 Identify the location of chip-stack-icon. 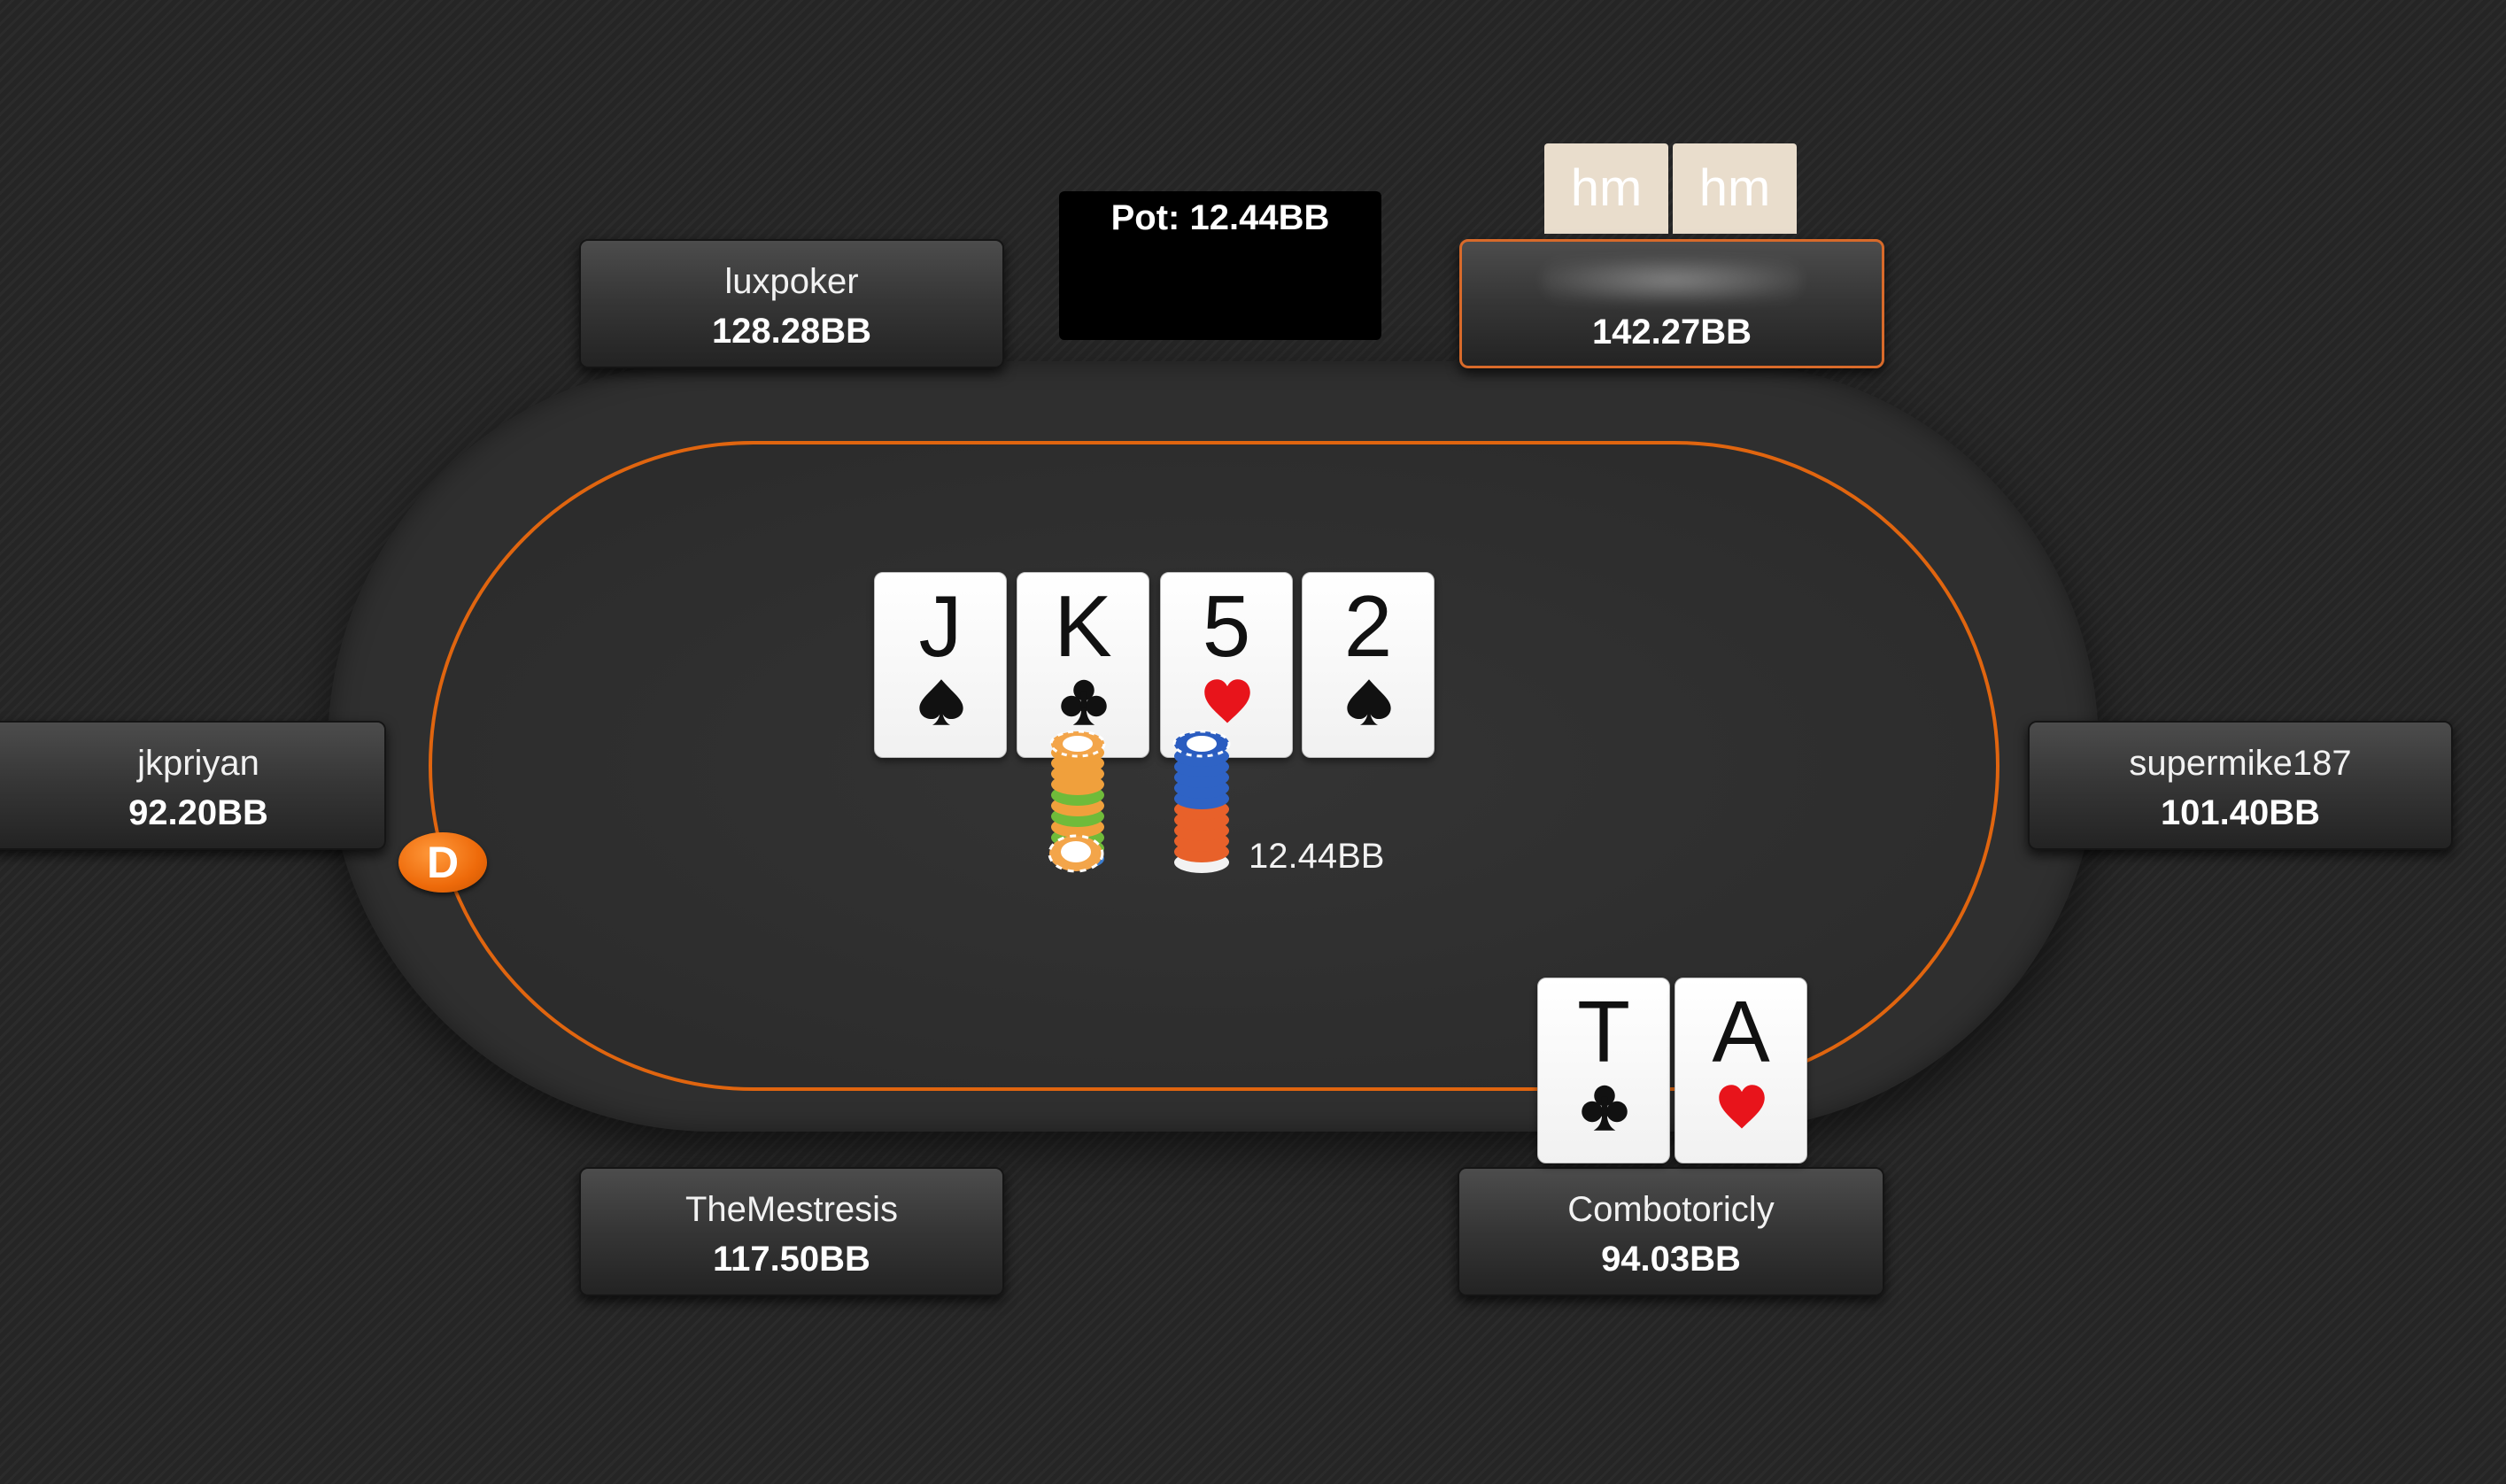
(1202, 801).